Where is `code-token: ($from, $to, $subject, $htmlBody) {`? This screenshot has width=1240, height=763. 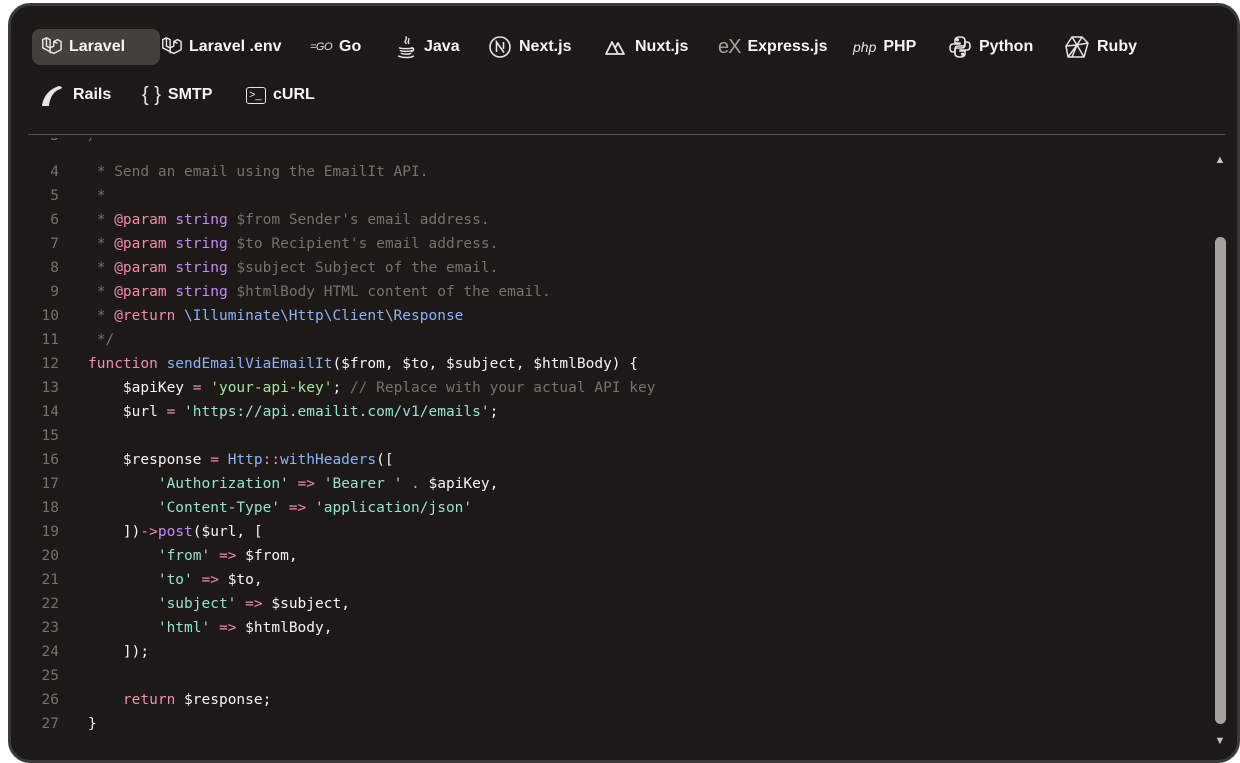
code-token: ($from, $to, $subject, $htmlBody) { is located at coordinates (485, 364).